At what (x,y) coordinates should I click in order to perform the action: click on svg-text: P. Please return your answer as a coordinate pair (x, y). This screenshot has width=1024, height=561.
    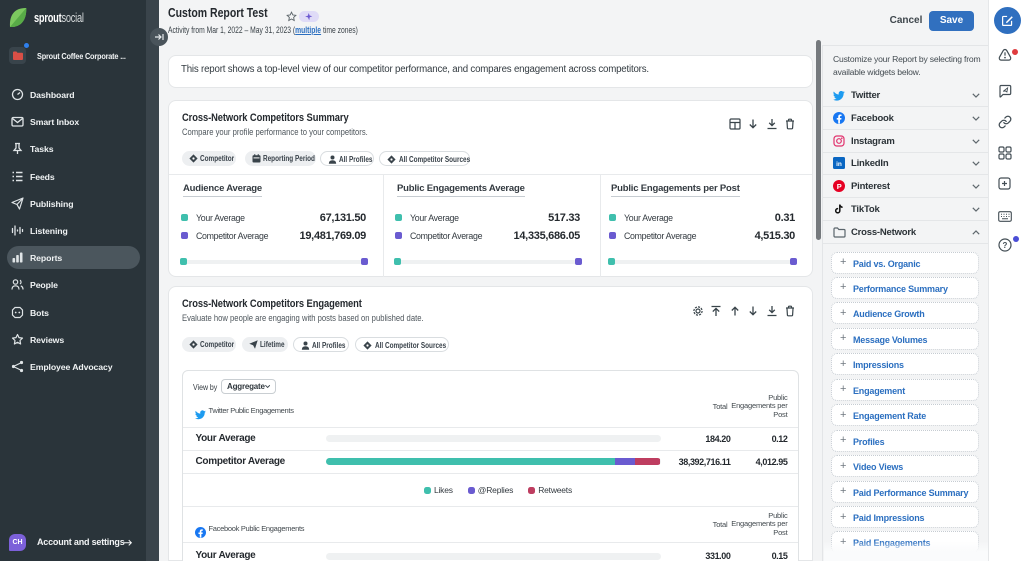
    Looking at the image, I should click on (839, 186).